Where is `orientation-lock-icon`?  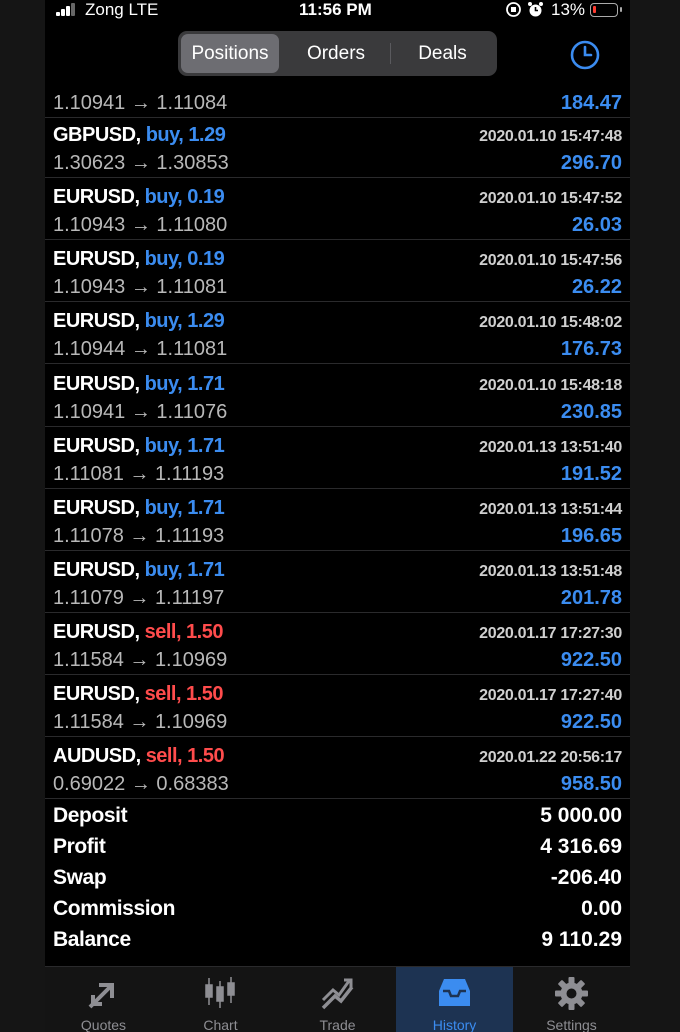 orientation-lock-icon is located at coordinates (513, 9).